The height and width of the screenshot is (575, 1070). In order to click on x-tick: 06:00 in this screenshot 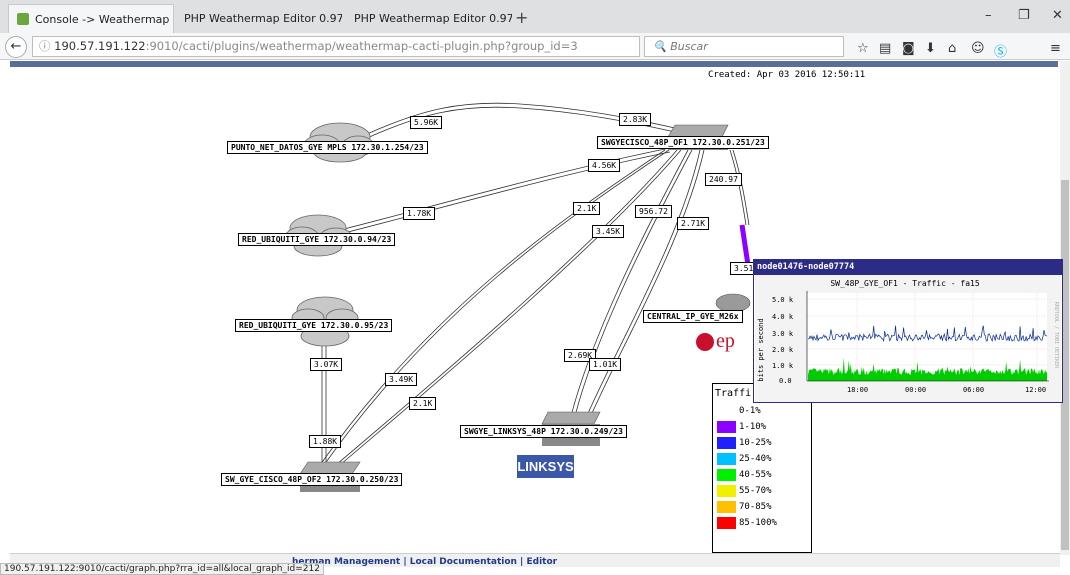, I will do `click(973, 390)`.